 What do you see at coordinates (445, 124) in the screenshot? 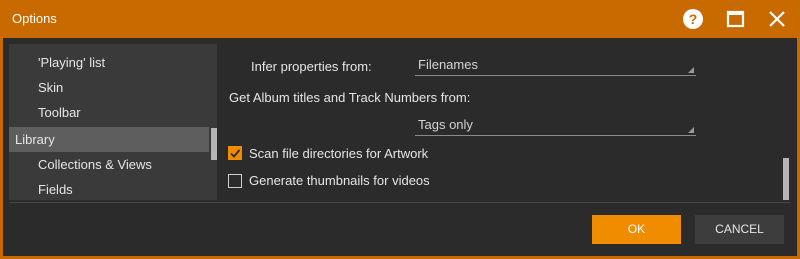
I see `album-source-value: Tags only` at bounding box center [445, 124].